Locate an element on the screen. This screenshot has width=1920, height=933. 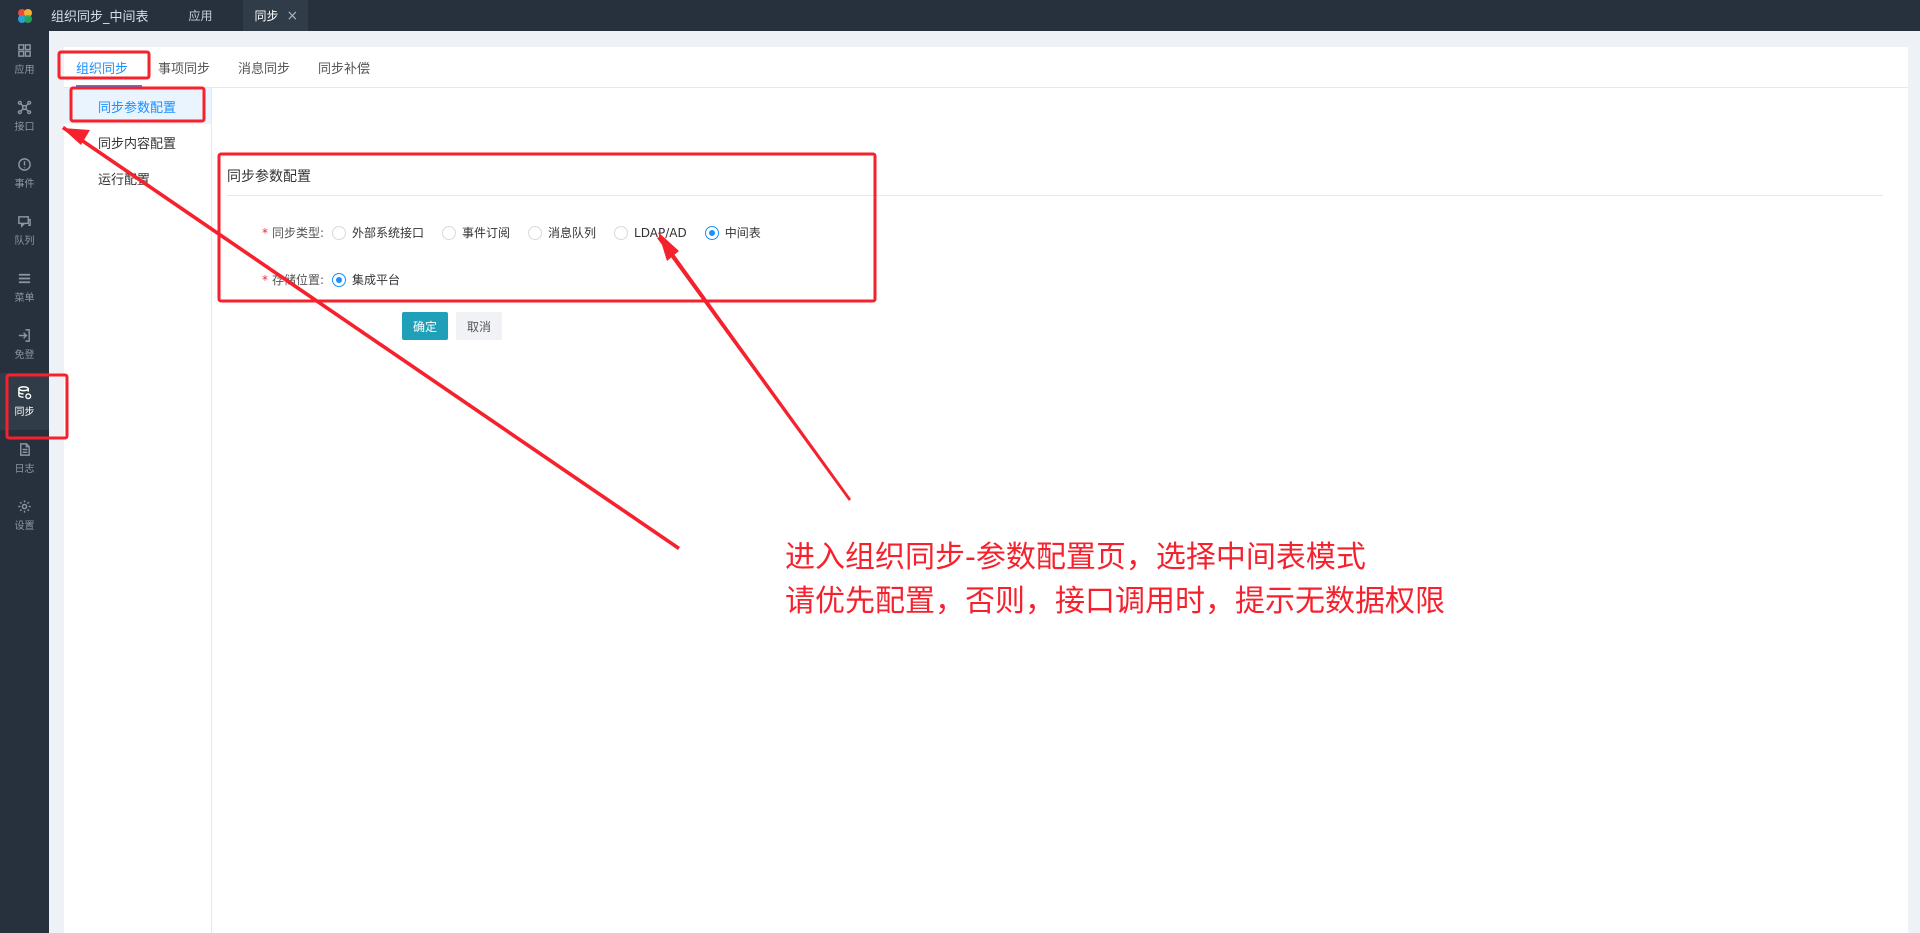
rail-item-label: 菜单 is located at coordinates (24, 298).